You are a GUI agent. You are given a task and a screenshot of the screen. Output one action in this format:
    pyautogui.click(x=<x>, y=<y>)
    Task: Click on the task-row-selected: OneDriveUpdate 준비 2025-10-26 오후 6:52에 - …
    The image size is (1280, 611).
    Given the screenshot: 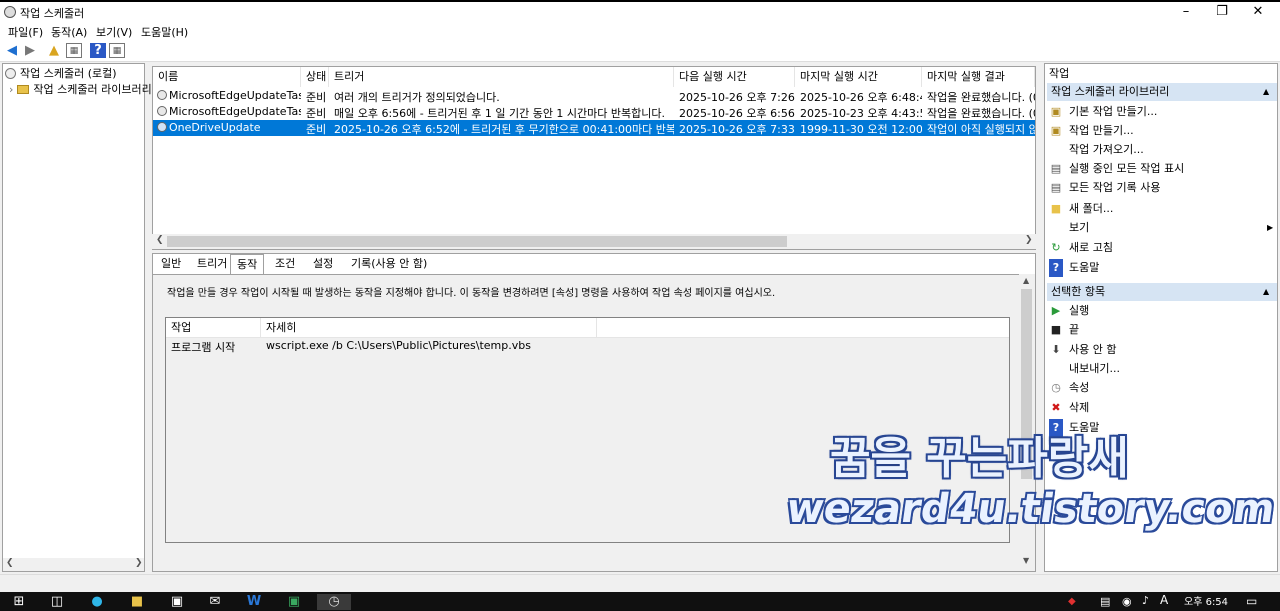 What is the action you would take?
    pyautogui.click(x=594, y=128)
    